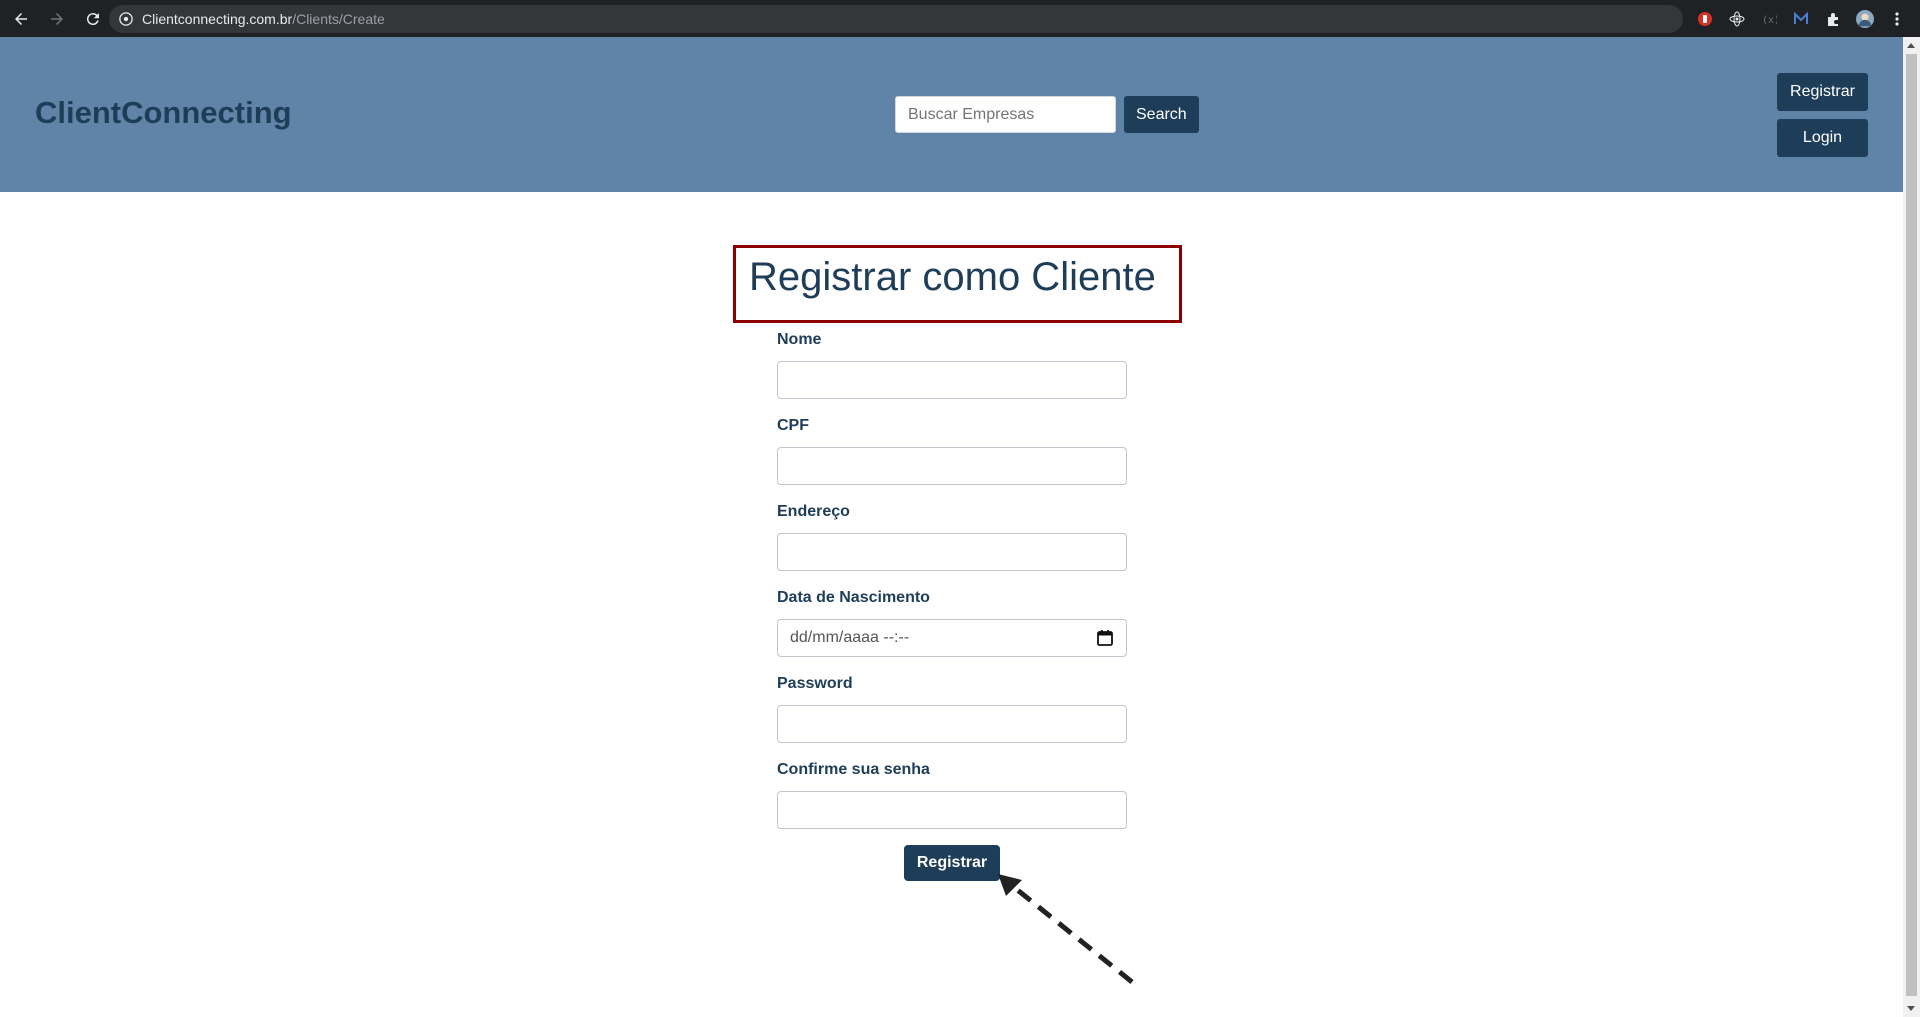 This screenshot has height=1017, width=1920. I want to click on scroll-up-arrow-icon, so click(1911, 45).